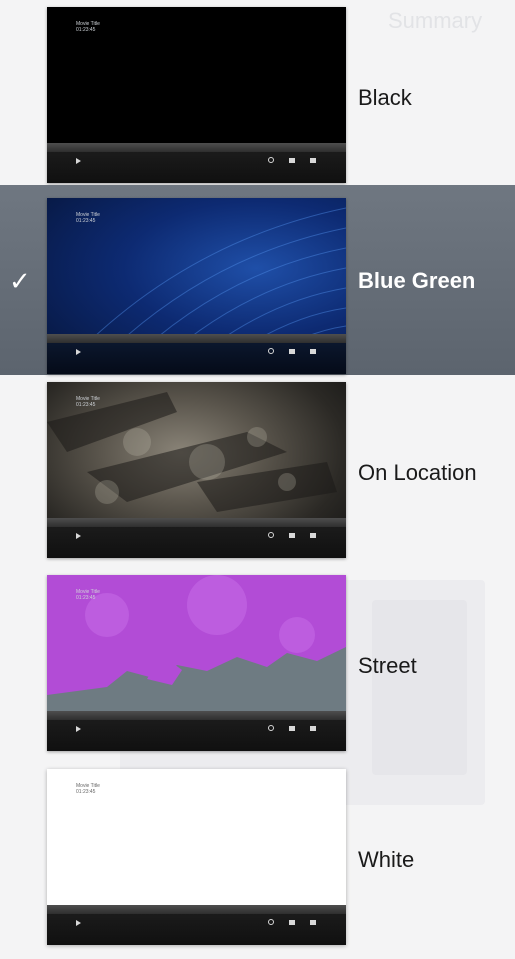 Image resolution: width=515 pixels, height=959 pixels. What do you see at coordinates (196, 286) in the screenshot?
I see `theme-thumbnail-blue-green: Movie Title 01:23:45` at bounding box center [196, 286].